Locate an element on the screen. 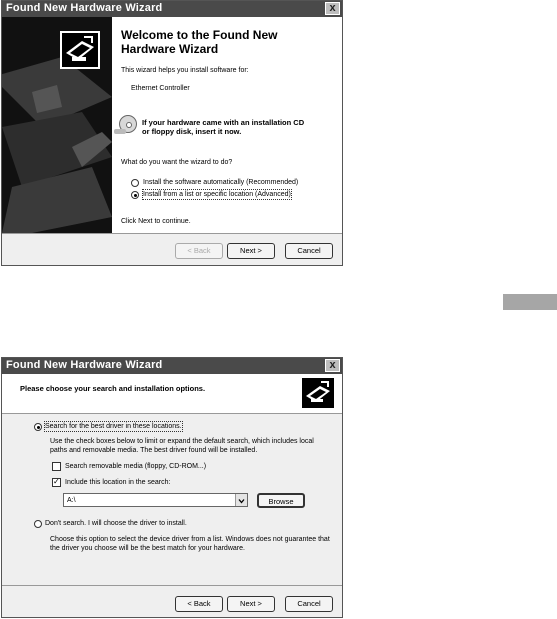 Image resolution: width=557 pixels, height=619 pixels. dropdown-arrow is located at coordinates (241, 500).